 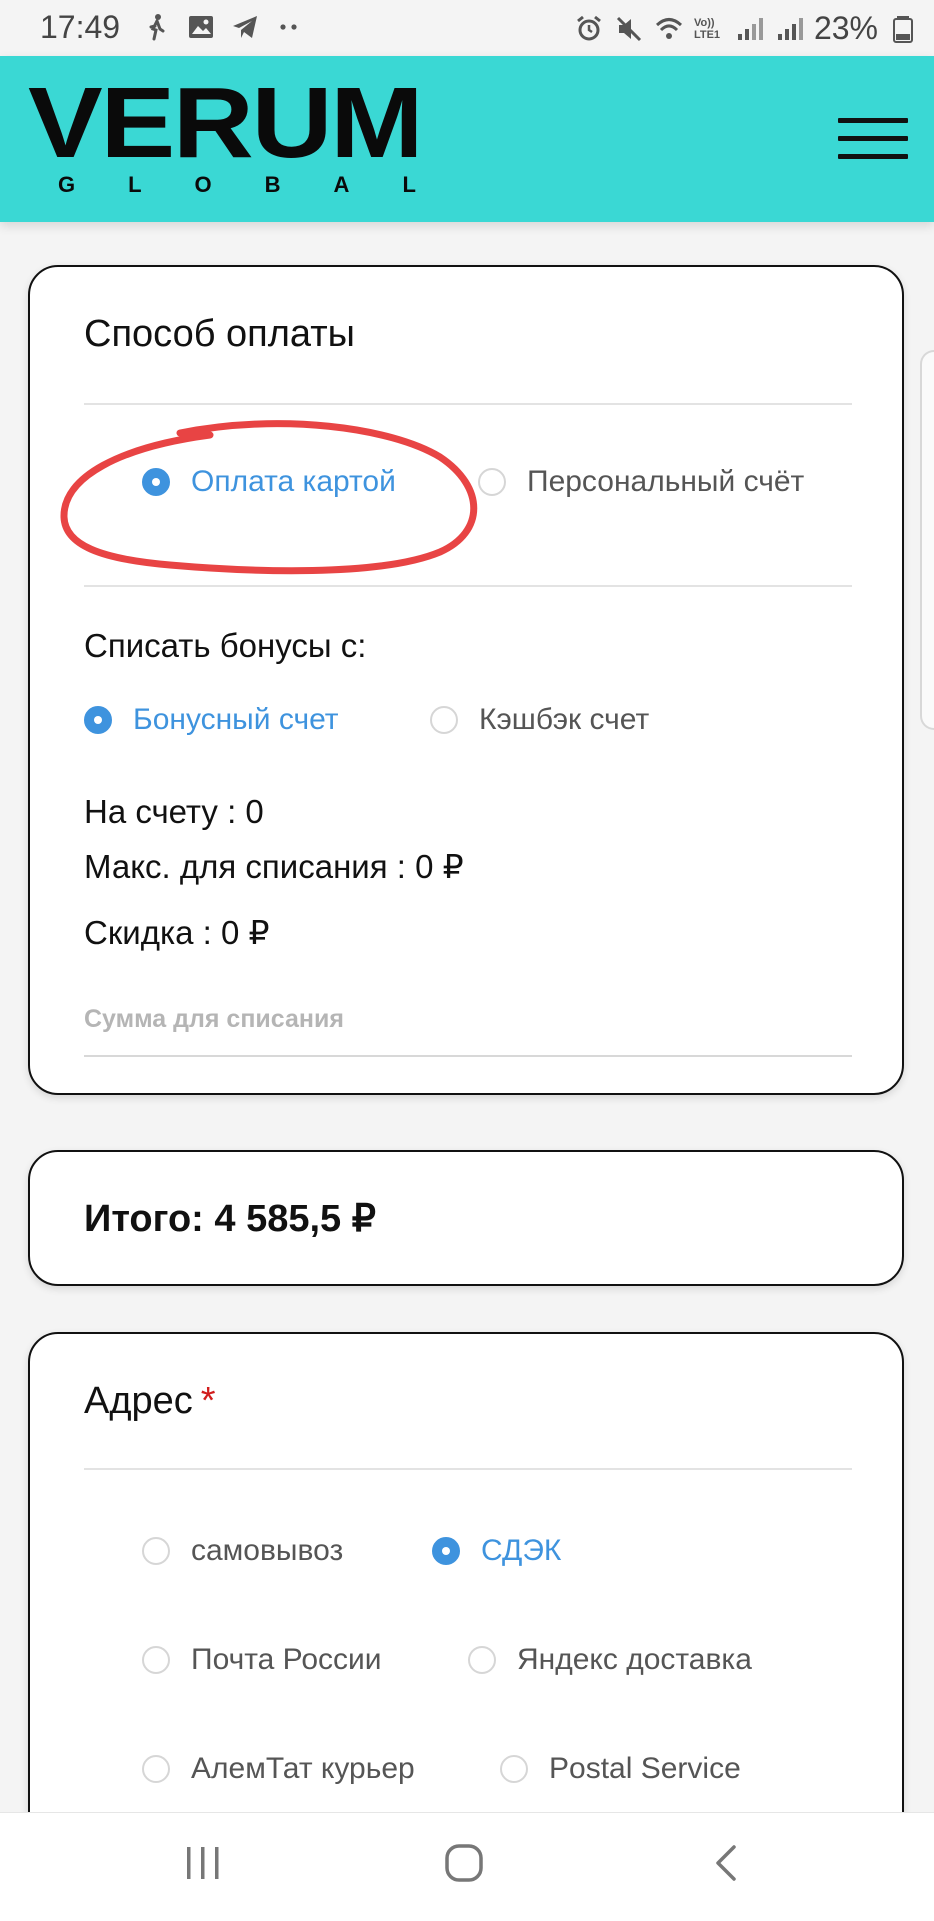 I want to click on system-nav-bar, so click(x=467, y=1866).